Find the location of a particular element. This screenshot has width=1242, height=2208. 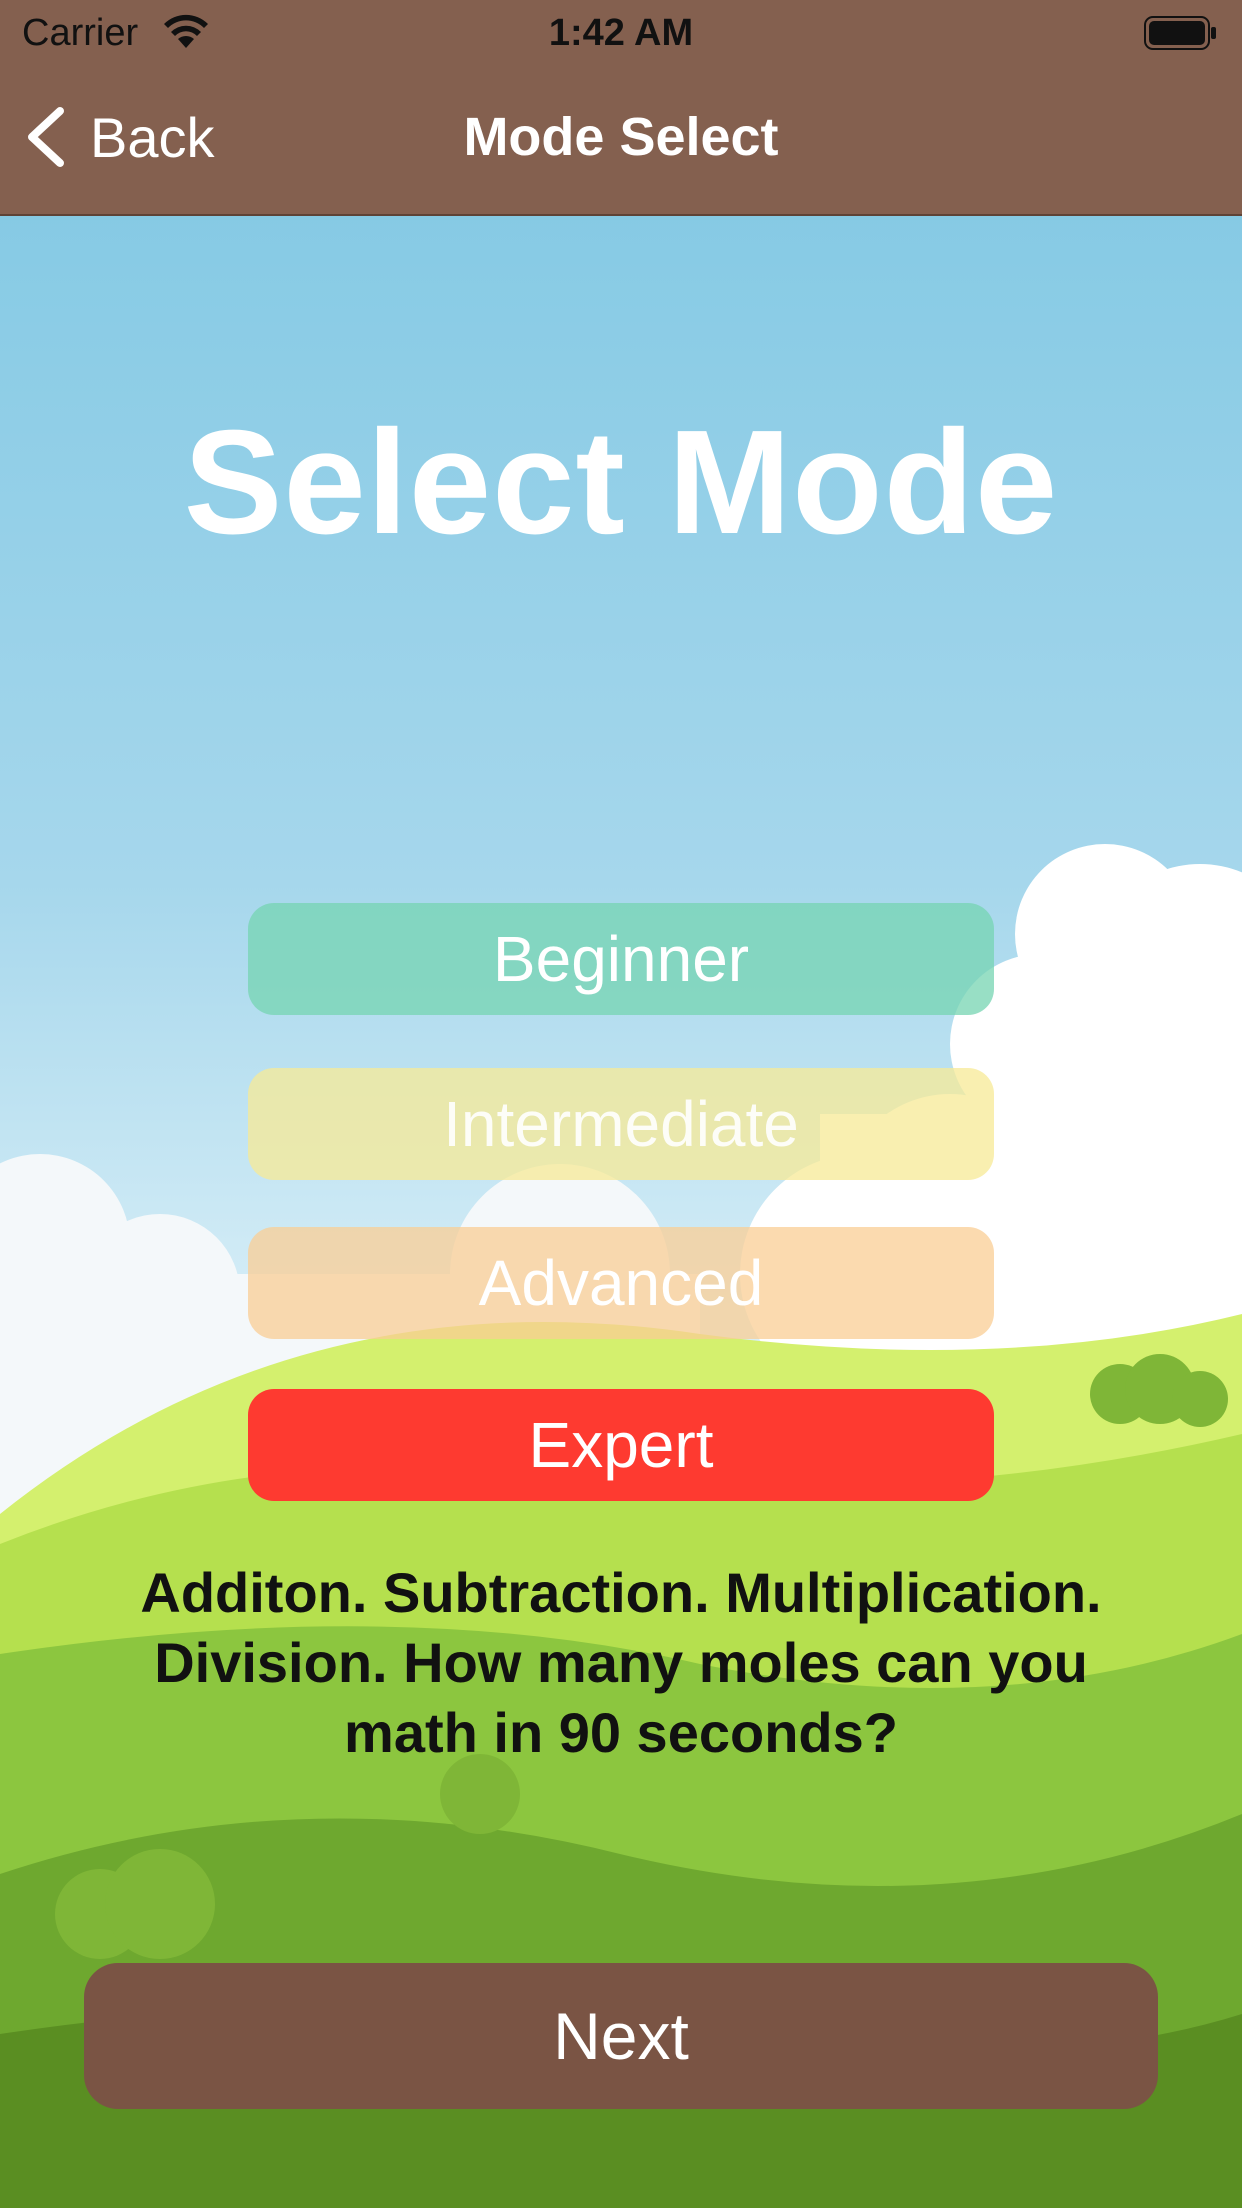

clock: 1:42 AM is located at coordinates (621, 33).